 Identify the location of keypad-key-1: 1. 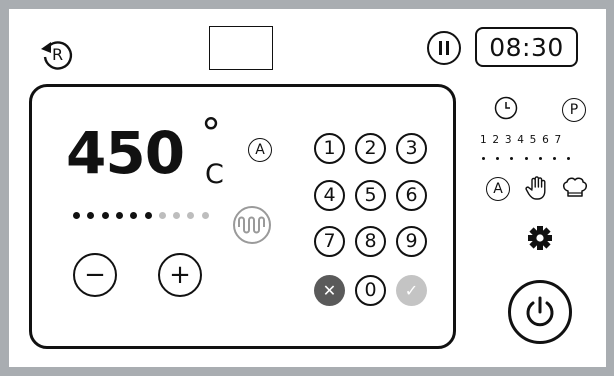
(329, 148).